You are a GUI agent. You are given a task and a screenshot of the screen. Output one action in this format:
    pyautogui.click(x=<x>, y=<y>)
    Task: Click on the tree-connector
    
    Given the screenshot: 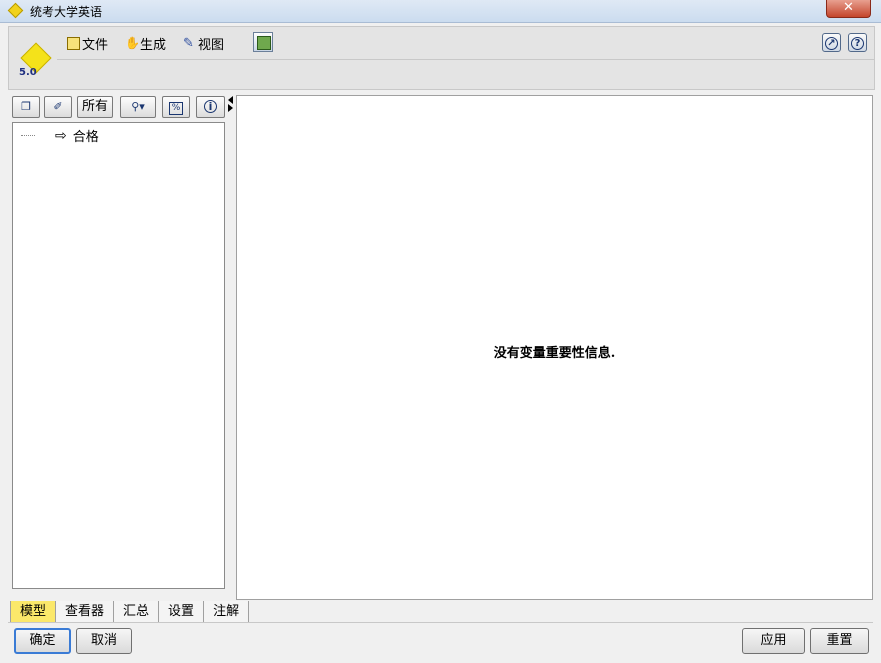 What is the action you would take?
    pyautogui.click(x=28, y=135)
    